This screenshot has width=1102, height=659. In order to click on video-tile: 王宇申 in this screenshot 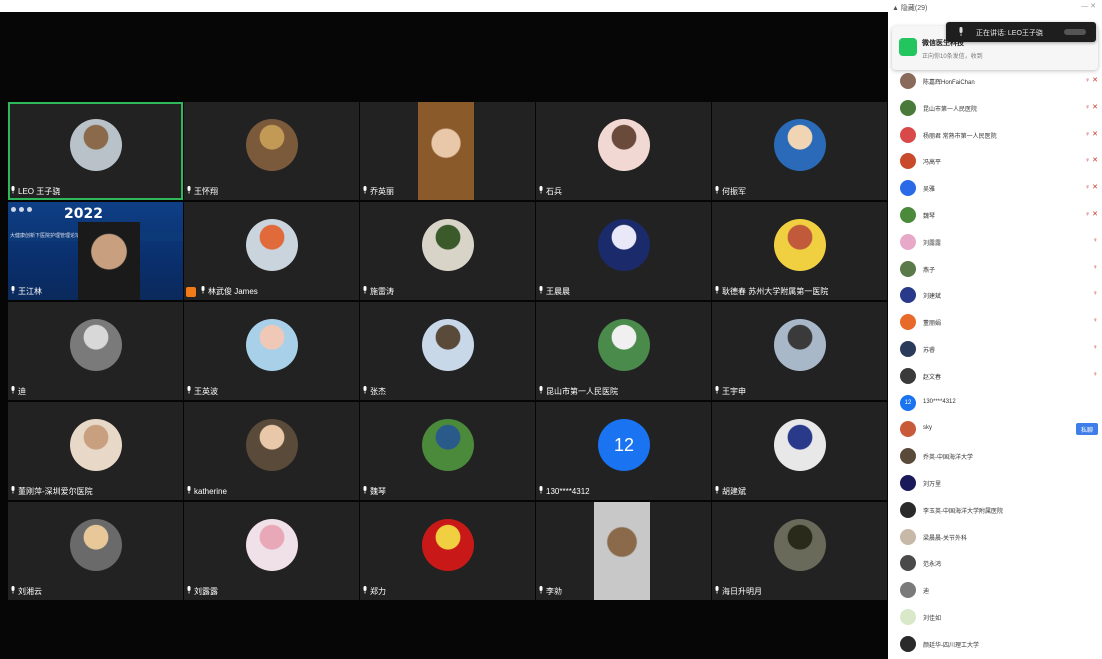, I will do `click(799, 351)`.